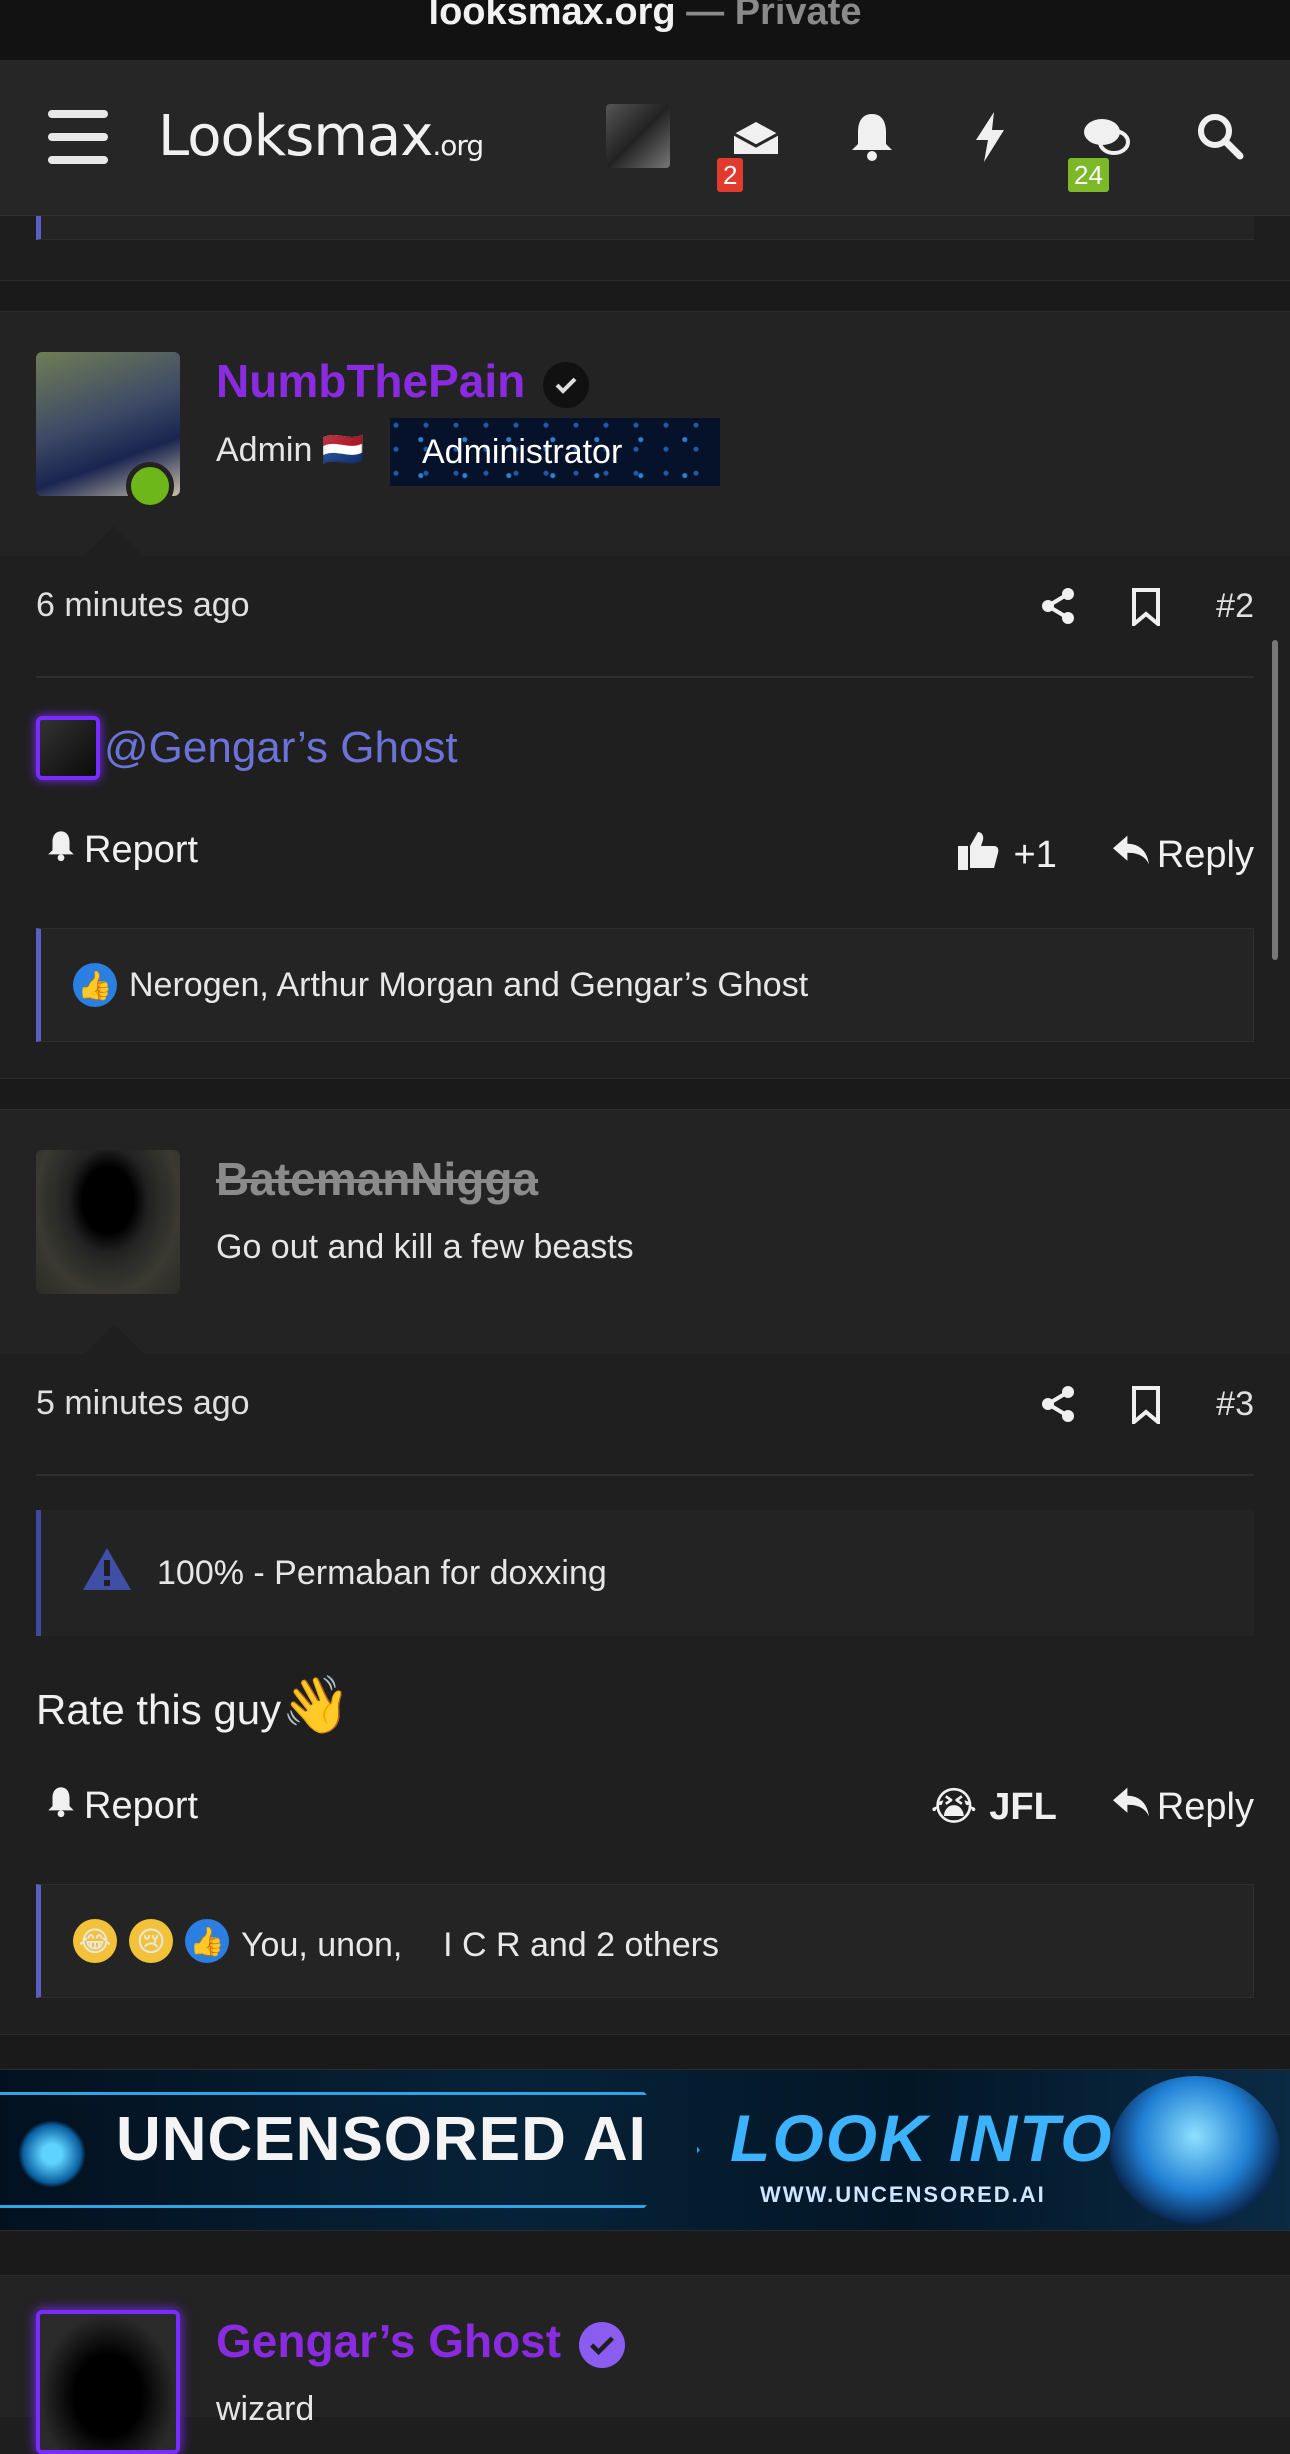  What do you see at coordinates (645, 228) in the screenshot?
I see `previous-reactions-box` at bounding box center [645, 228].